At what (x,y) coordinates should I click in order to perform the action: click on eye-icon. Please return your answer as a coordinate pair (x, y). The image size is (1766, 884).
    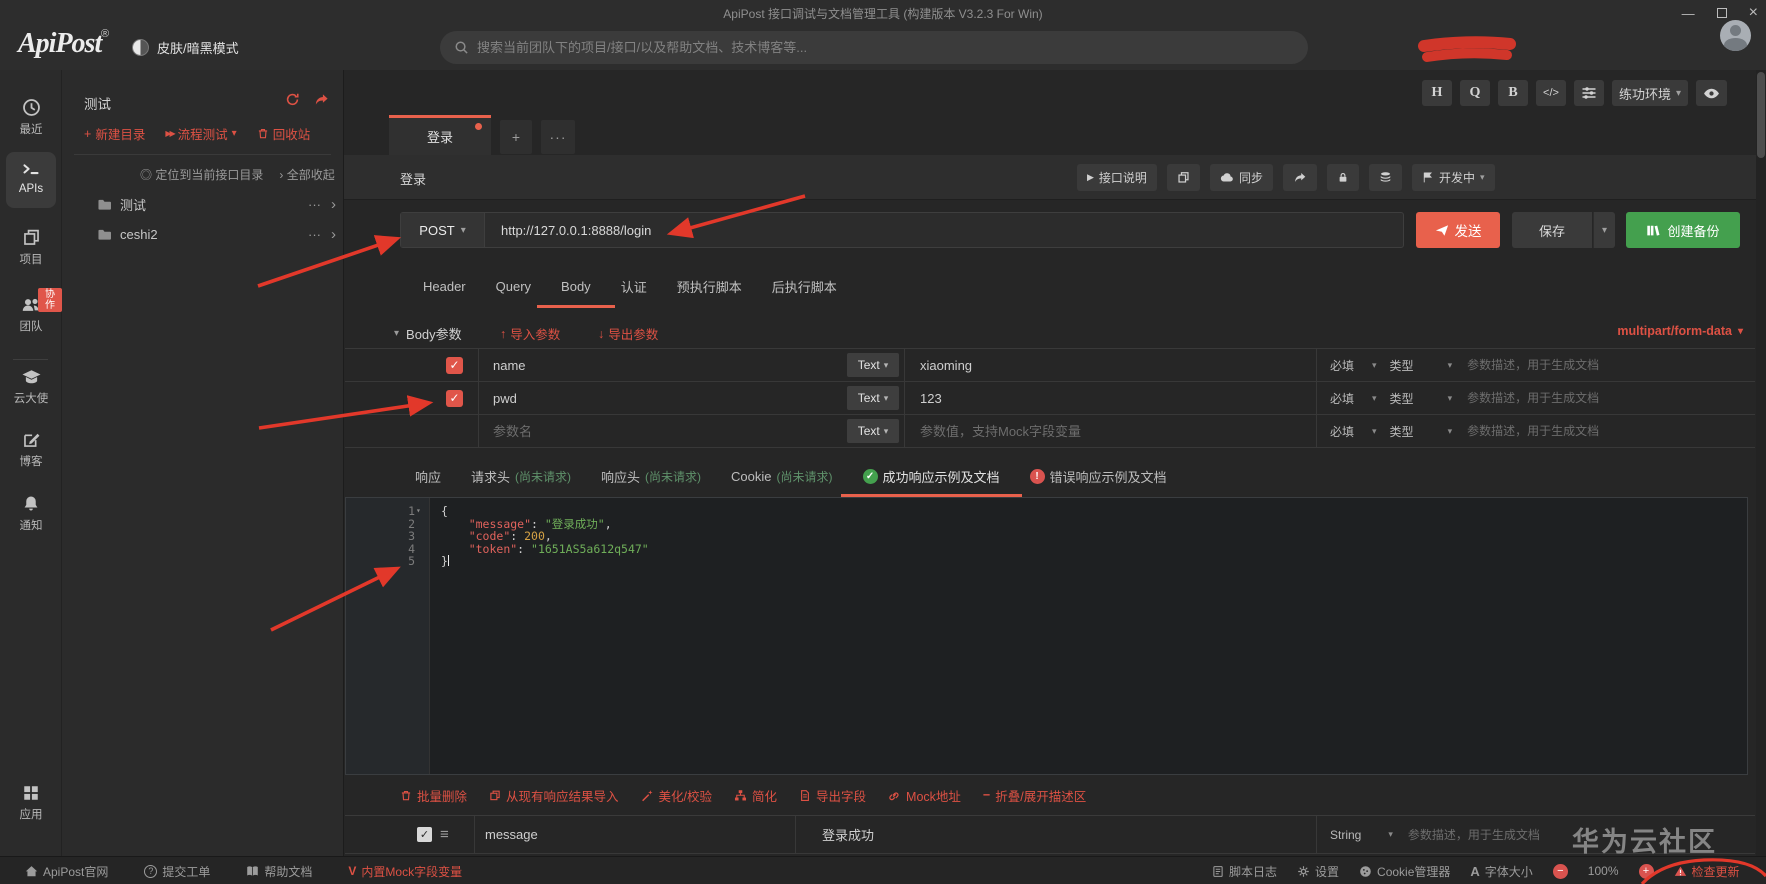
    Looking at the image, I should click on (1712, 93).